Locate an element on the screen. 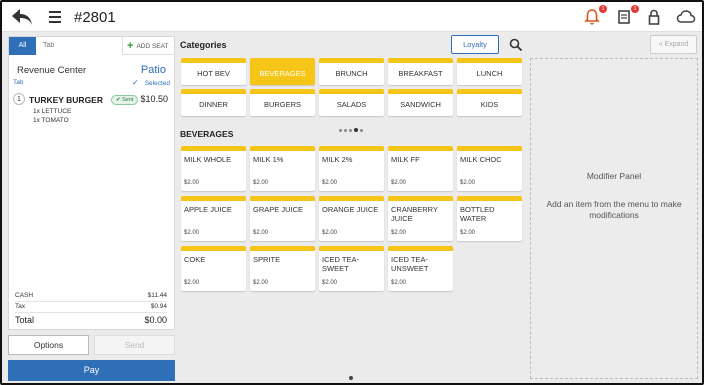  cloud-icon is located at coordinates (687, 18).